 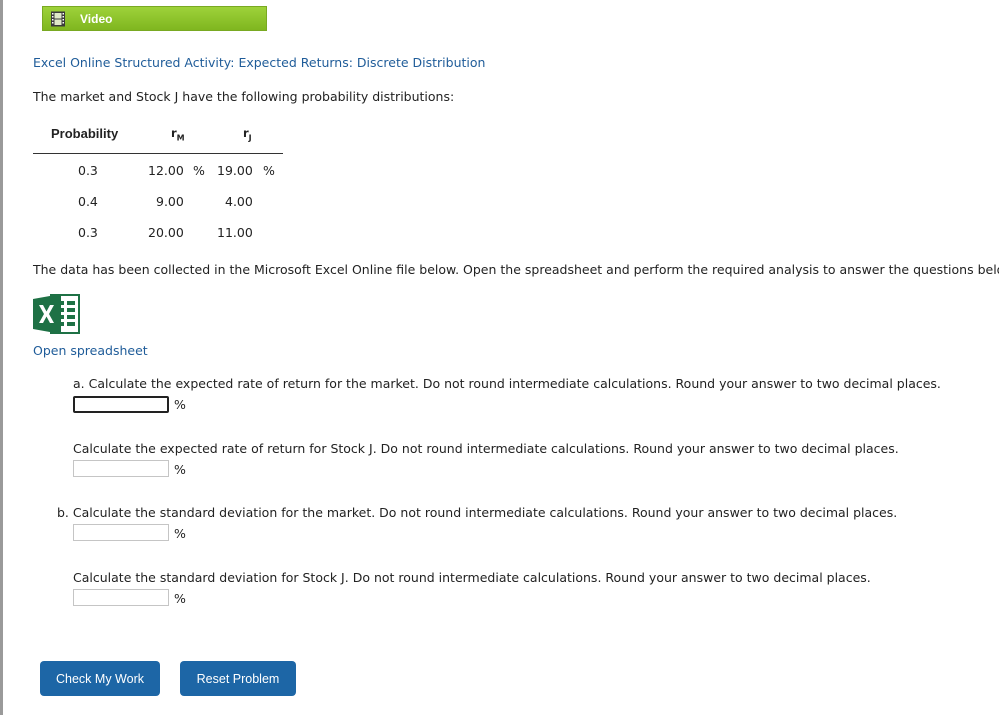 What do you see at coordinates (199, 170) in the screenshot?
I see `row-1-market-unit: %` at bounding box center [199, 170].